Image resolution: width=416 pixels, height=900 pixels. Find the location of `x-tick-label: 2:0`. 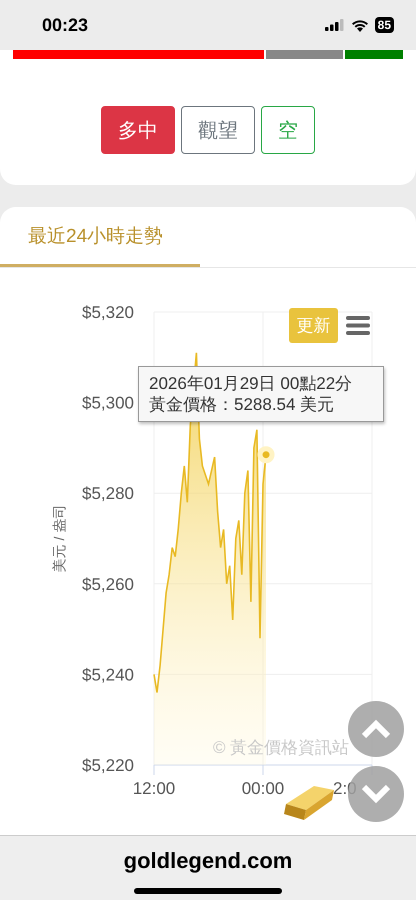

x-tick-label: 2:0 is located at coordinates (345, 788).